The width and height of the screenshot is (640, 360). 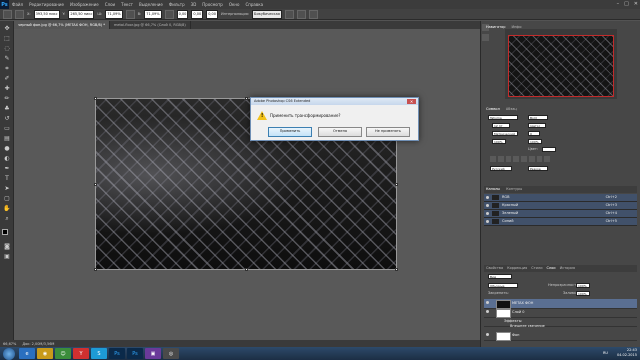 I want to click on transform-handle-l, so click(x=95, y=184).